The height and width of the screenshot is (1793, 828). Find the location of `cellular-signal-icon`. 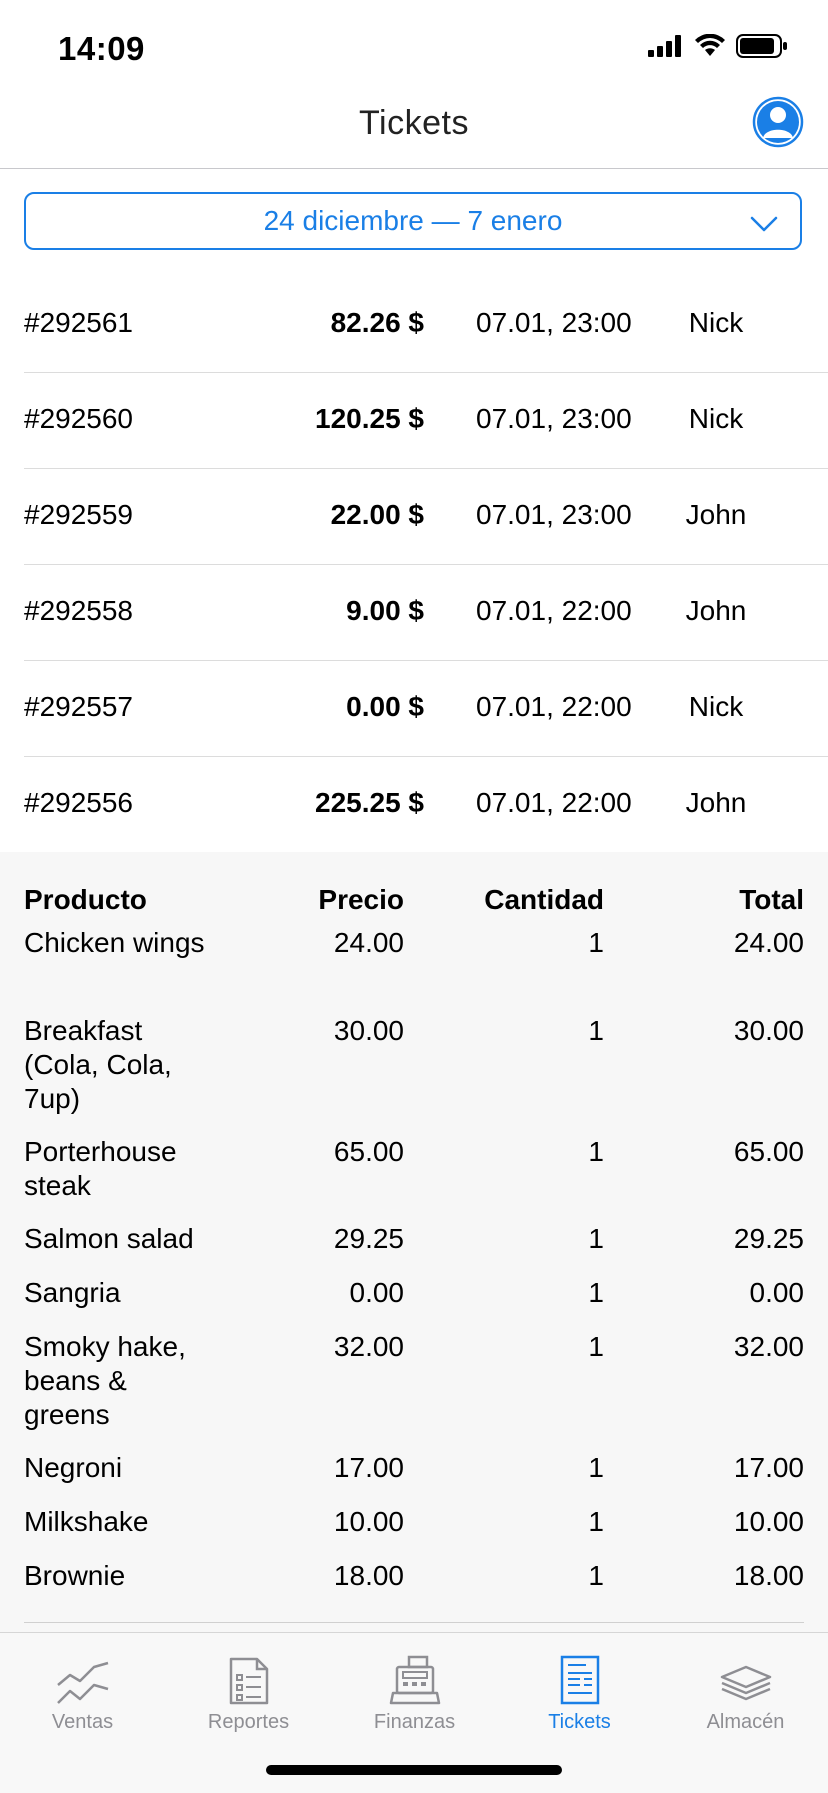

cellular-signal-icon is located at coordinates (664, 46).